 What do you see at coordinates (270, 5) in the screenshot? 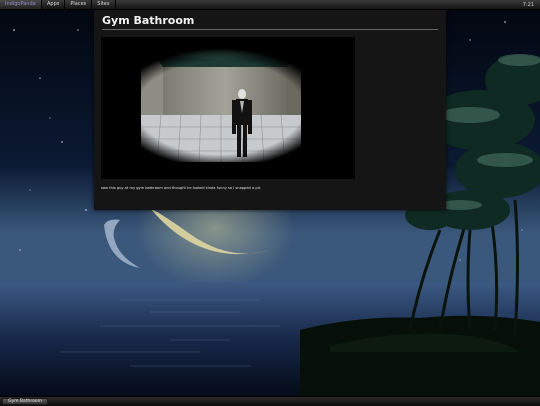
I see `top-panel: IndigoPanda Apps Places Sites 7:21` at bounding box center [270, 5].